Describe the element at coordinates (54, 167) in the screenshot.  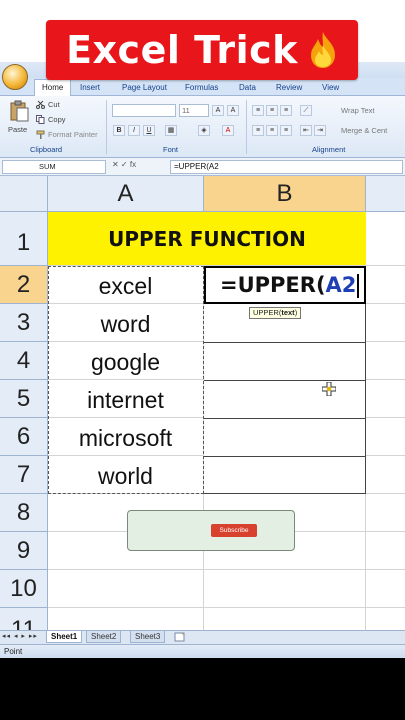
I see `name-box: SUM` at that location.